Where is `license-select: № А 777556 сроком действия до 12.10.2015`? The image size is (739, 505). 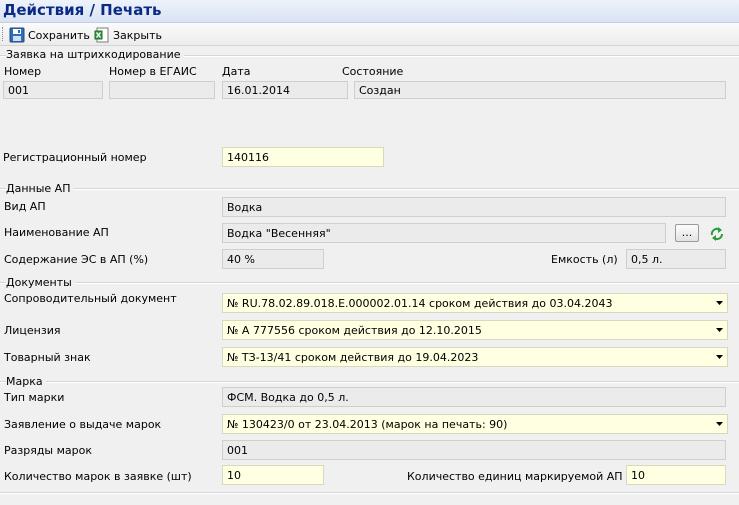 license-select: № А 777556 сроком действия до 12.10.2015 is located at coordinates (475, 330).